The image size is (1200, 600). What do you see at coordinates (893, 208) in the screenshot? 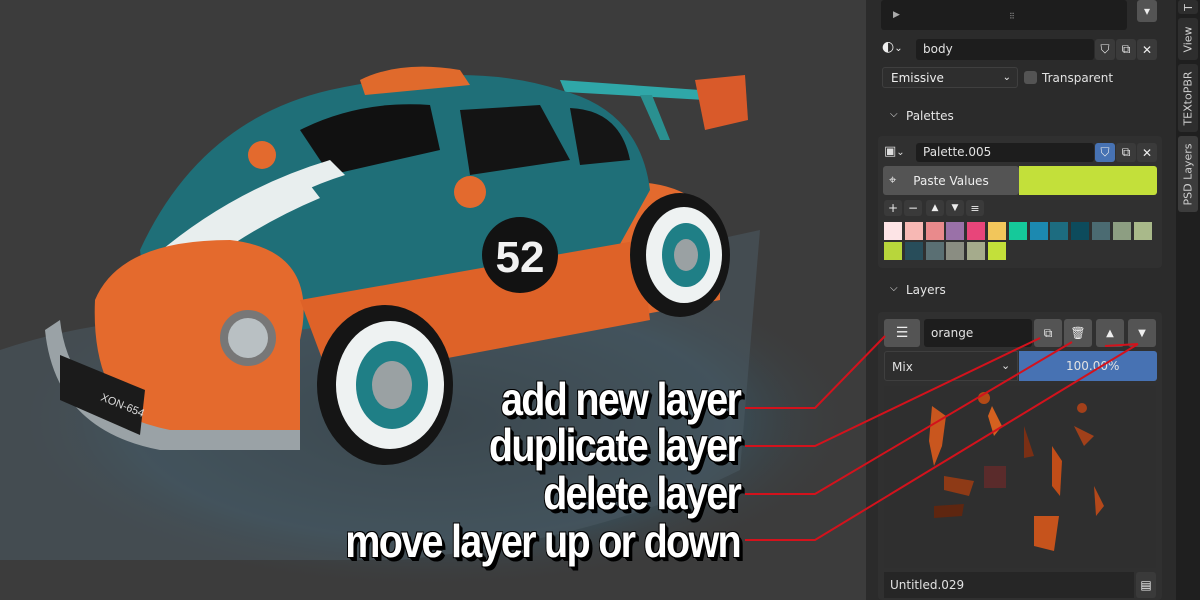
I see `add-color-icon: +` at bounding box center [893, 208].